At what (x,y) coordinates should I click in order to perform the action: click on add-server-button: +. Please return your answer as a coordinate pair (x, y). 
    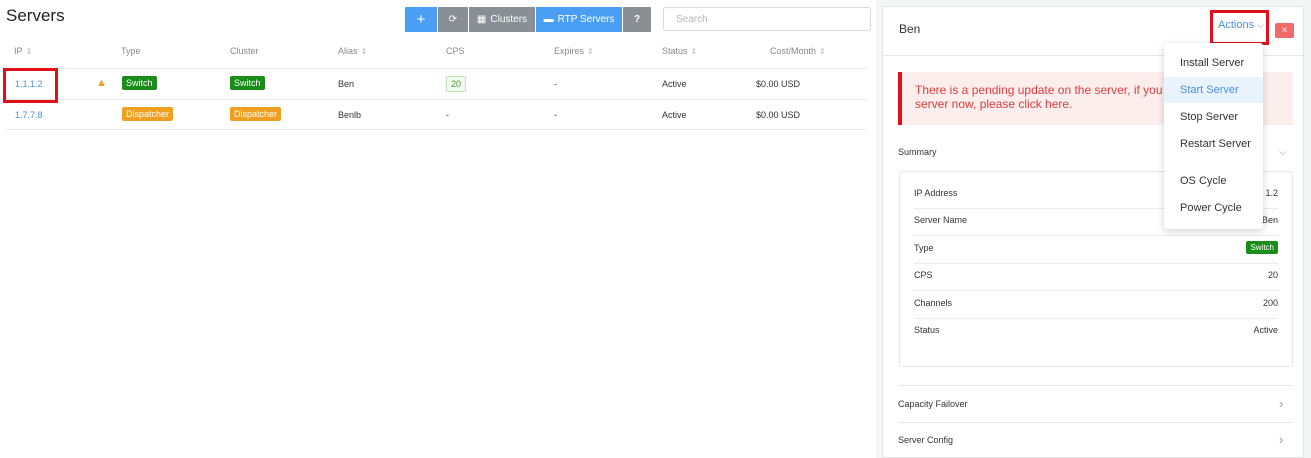
    Looking at the image, I should click on (421, 19).